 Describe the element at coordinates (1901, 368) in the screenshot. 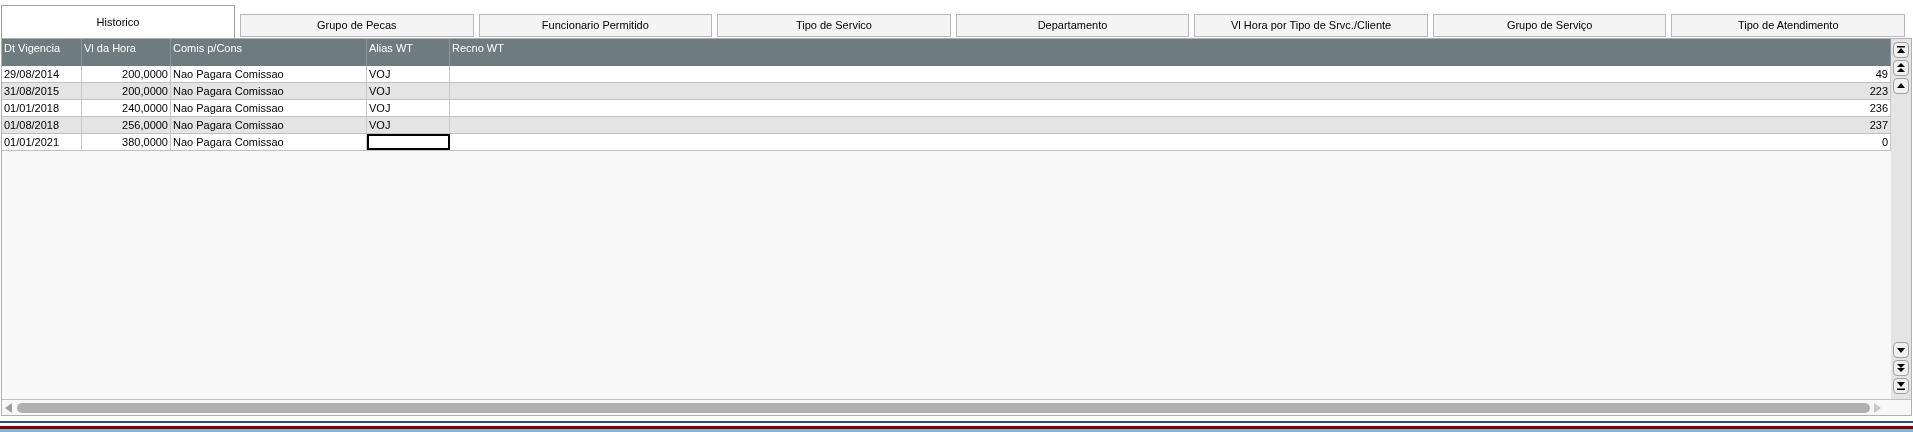

I see `page-down-icon` at that location.